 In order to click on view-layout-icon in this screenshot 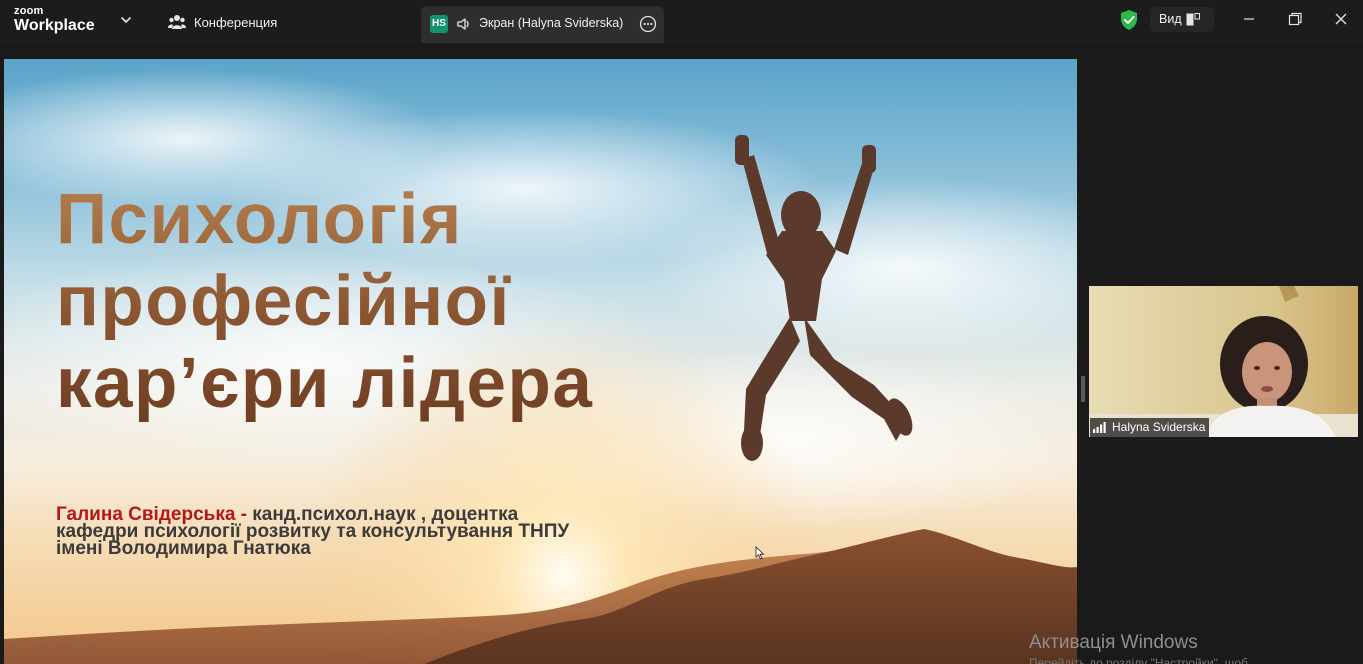, I will do `click(1193, 19)`.